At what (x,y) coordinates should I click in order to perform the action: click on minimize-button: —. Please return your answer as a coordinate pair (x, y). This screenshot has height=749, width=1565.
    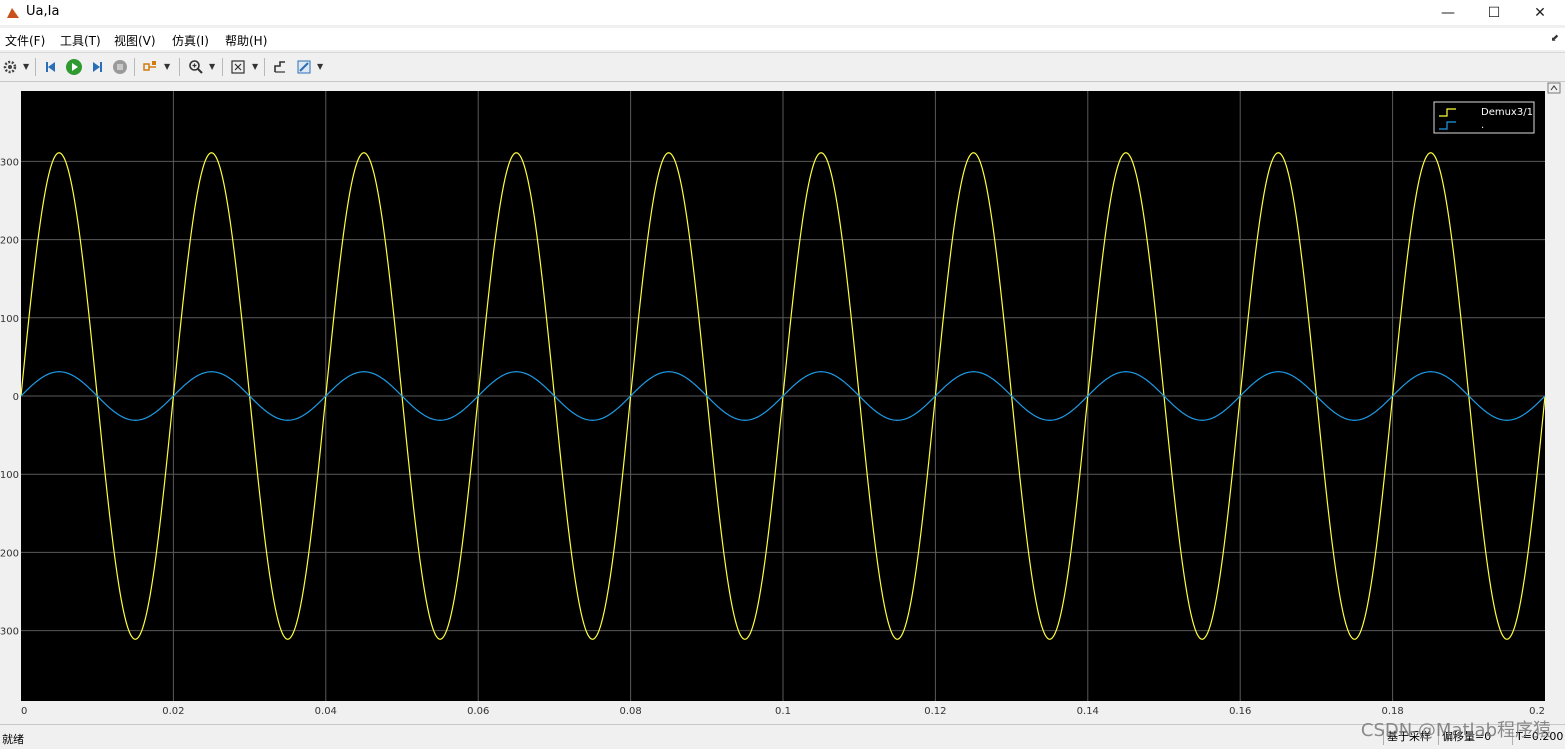
    Looking at the image, I should click on (1448, 12).